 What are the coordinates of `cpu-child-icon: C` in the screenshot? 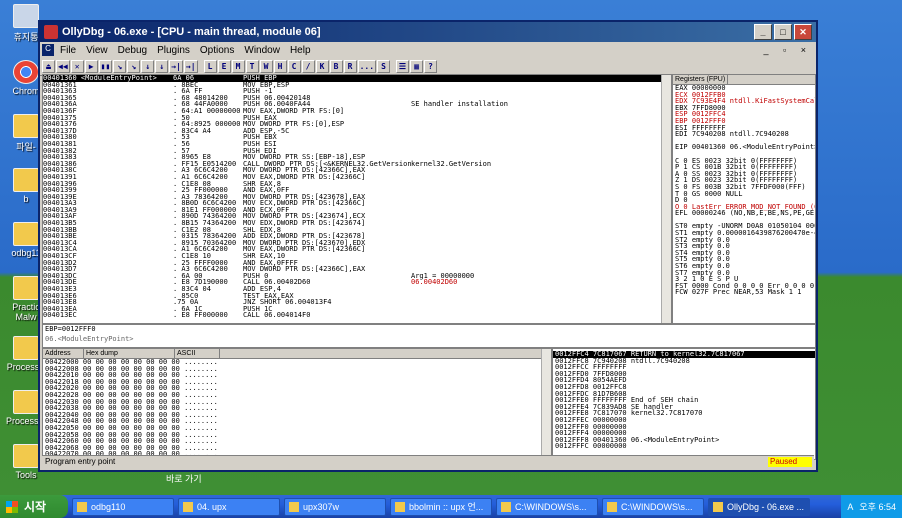 It's located at (48, 50).